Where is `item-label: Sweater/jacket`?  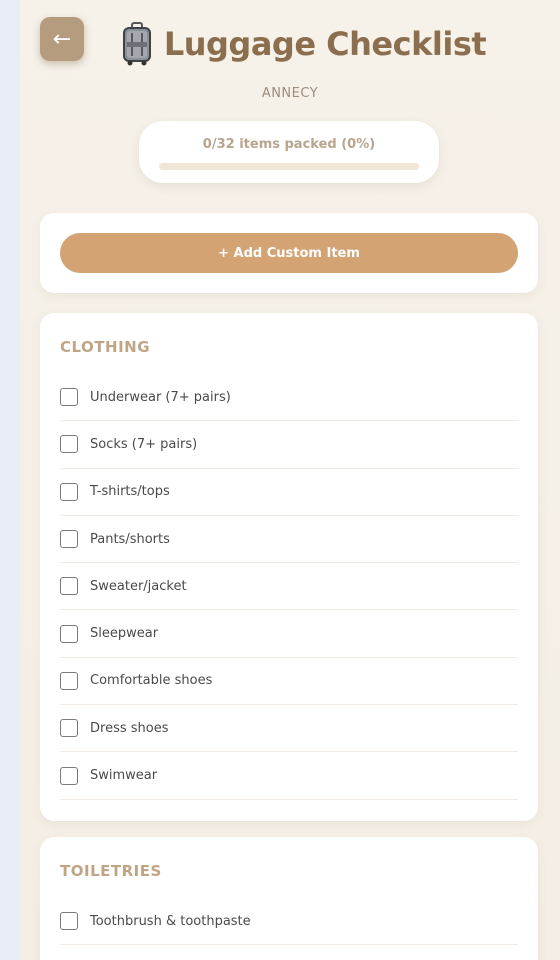
item-label: Sweater/jacket is located at coordinates (138, 586).